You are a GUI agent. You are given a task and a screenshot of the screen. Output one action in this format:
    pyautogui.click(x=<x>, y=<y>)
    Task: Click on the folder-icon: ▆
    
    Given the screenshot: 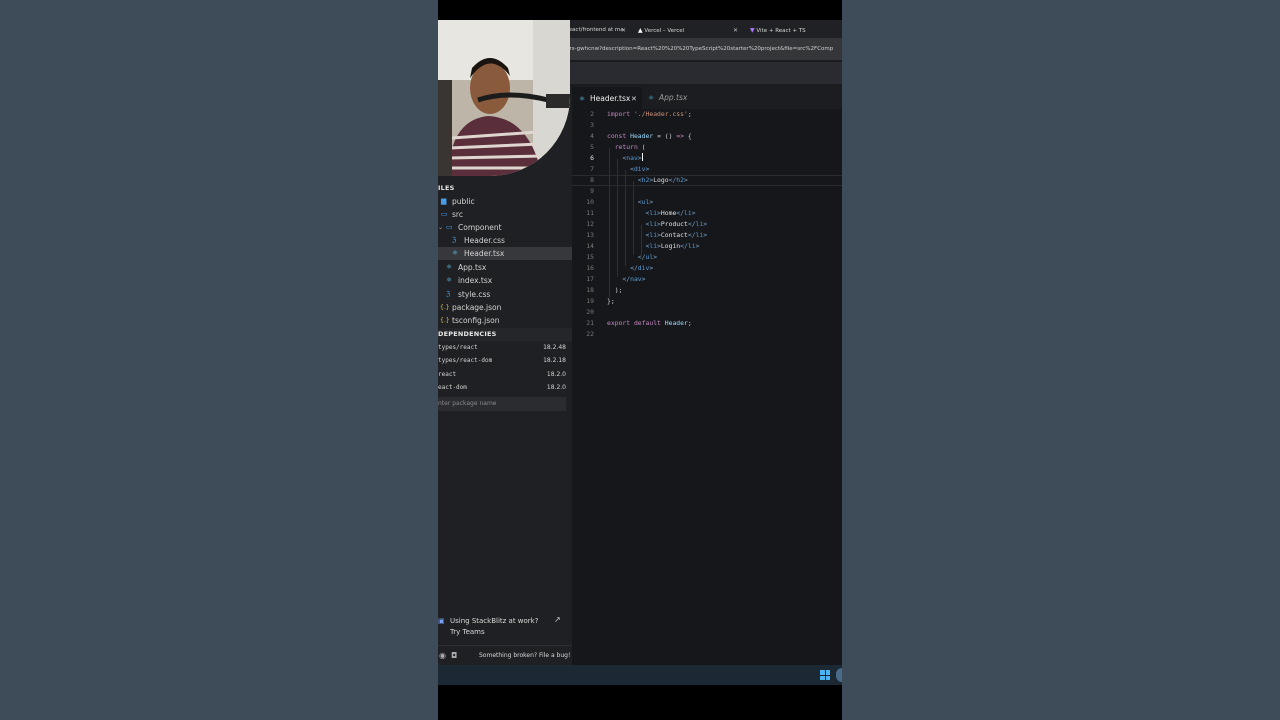 What is the action you would take?
    pyautogui.click(x=444, y=201)
    